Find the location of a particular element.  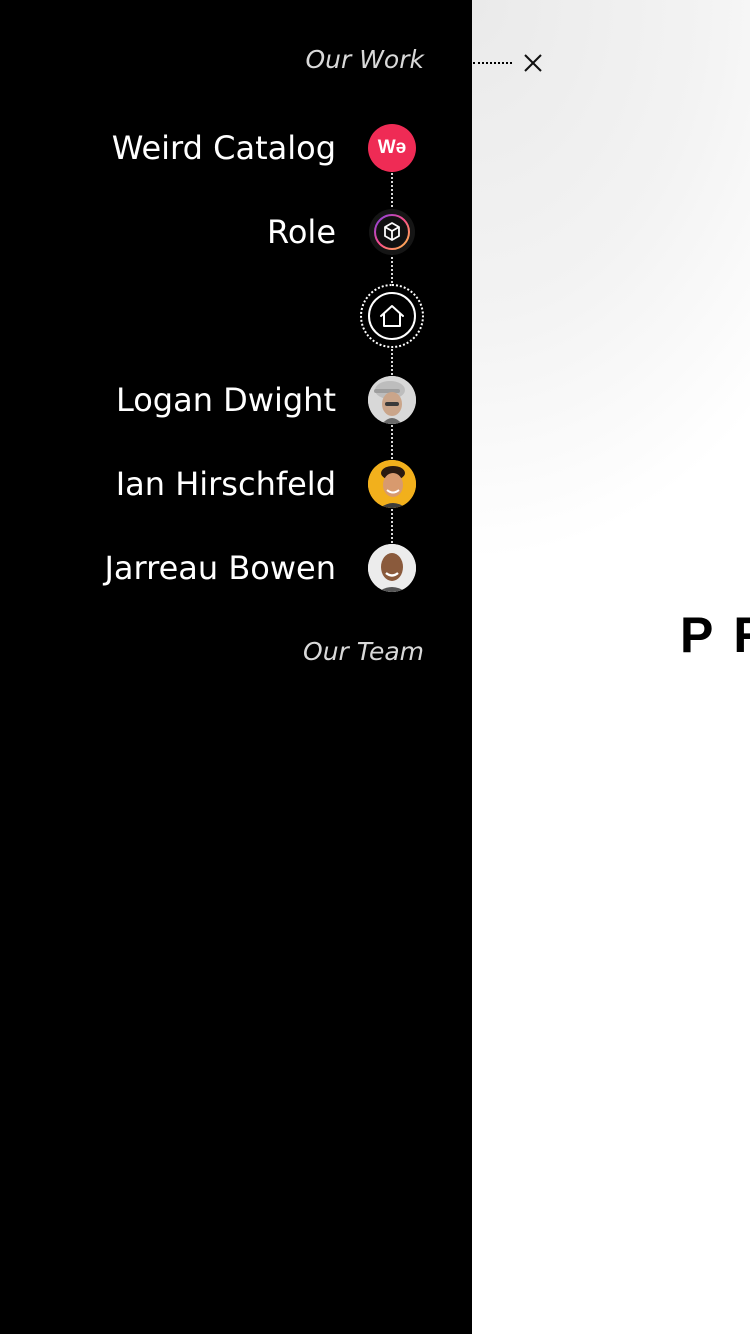

menu-item-weird-catalog: Weird Catalog Wə is located at coordinates (264, 148).